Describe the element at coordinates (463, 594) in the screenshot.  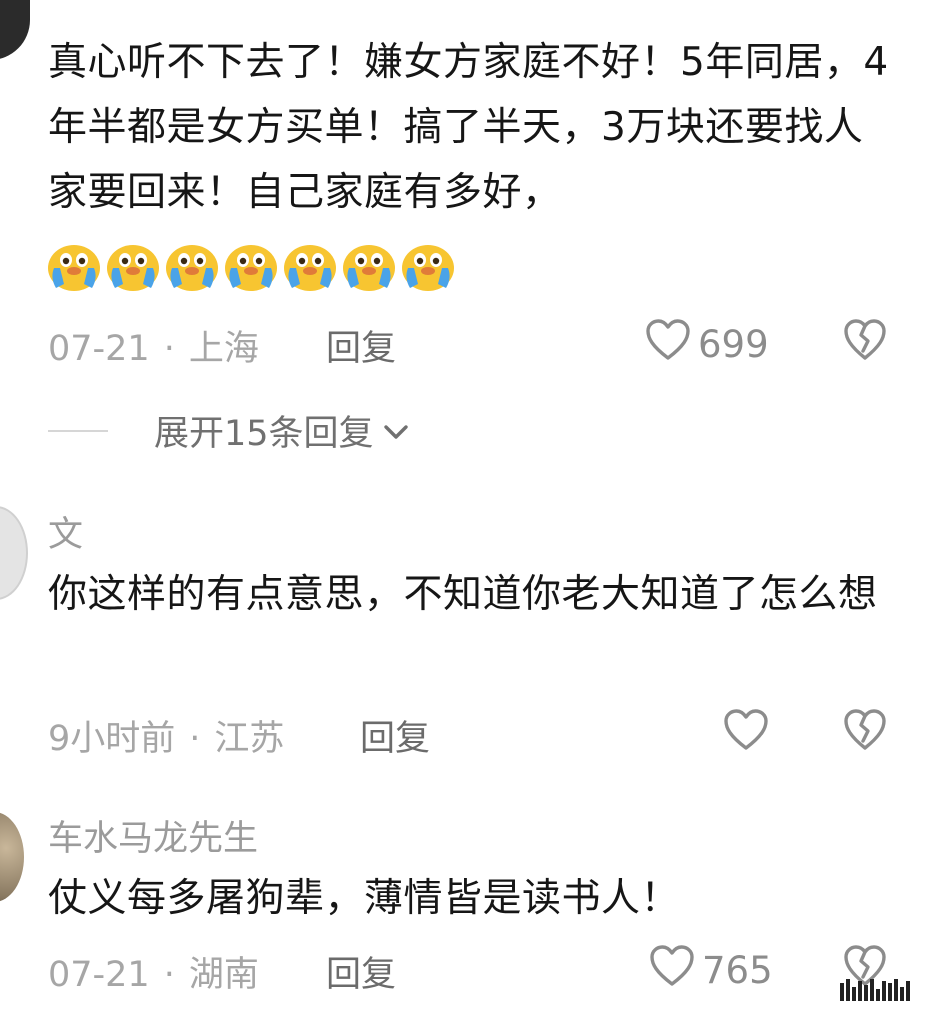
I see `comment-text: 你这样的有点意思，不知道你老大知道了怎么想` at that location.